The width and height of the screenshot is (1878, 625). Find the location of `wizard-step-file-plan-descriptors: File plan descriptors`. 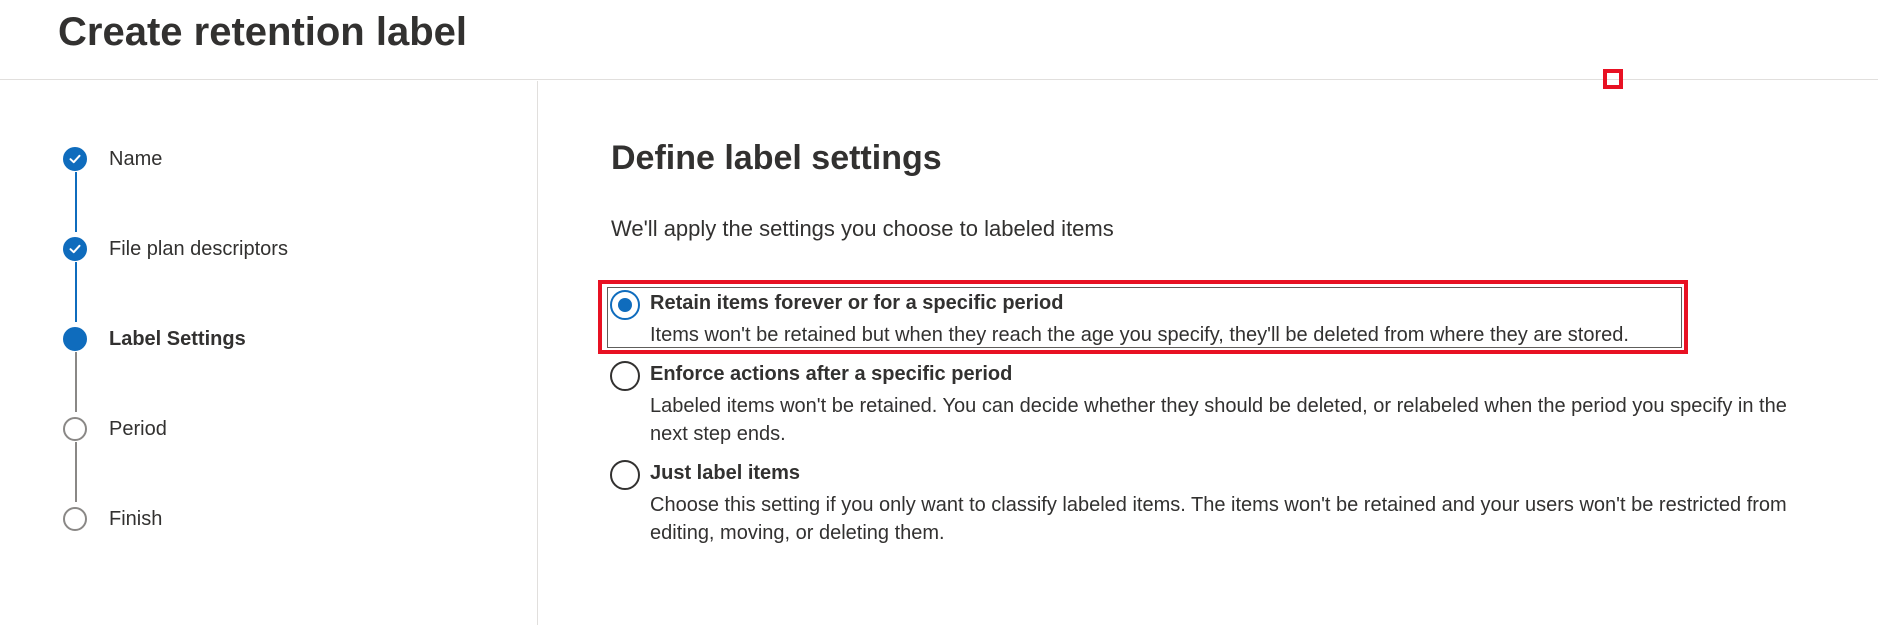

wizard-step-file-plan-descriptors: File plan descriptors is located at coordinates (175, 249).